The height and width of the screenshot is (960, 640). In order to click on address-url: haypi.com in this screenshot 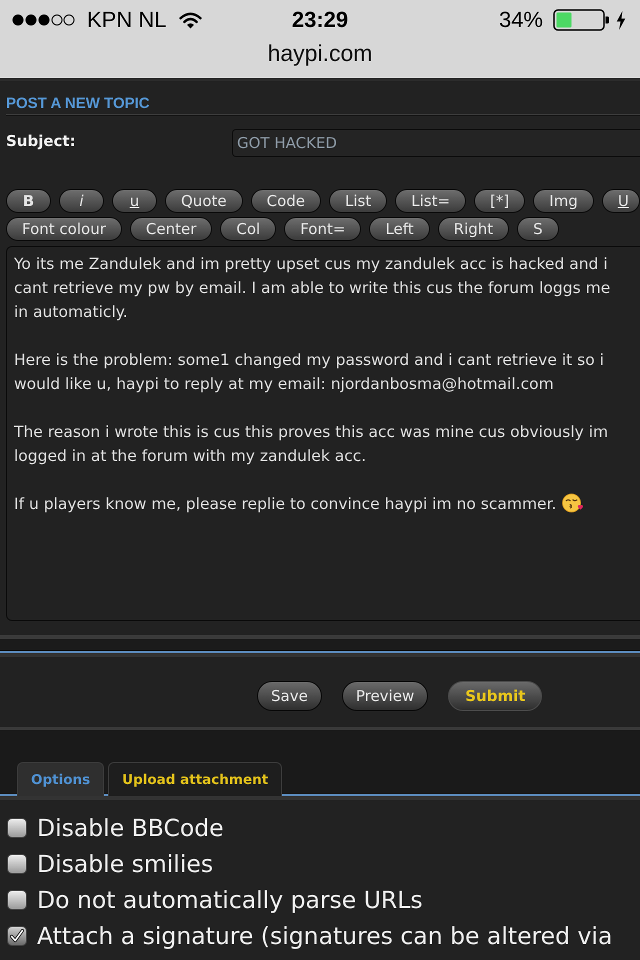, I will do `click(320, 53)`.